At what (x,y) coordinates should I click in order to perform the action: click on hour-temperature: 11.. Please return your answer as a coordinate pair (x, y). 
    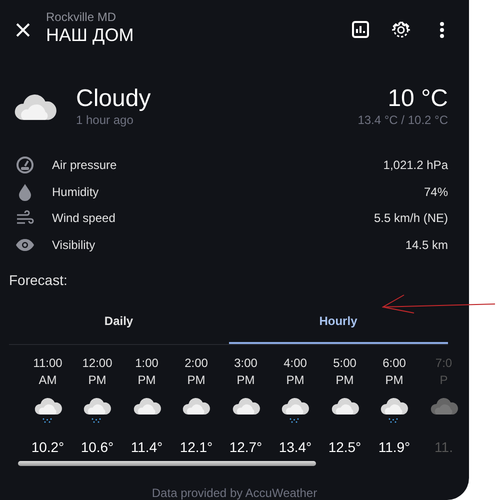
    Looking at the image, I should click on (443, 447).